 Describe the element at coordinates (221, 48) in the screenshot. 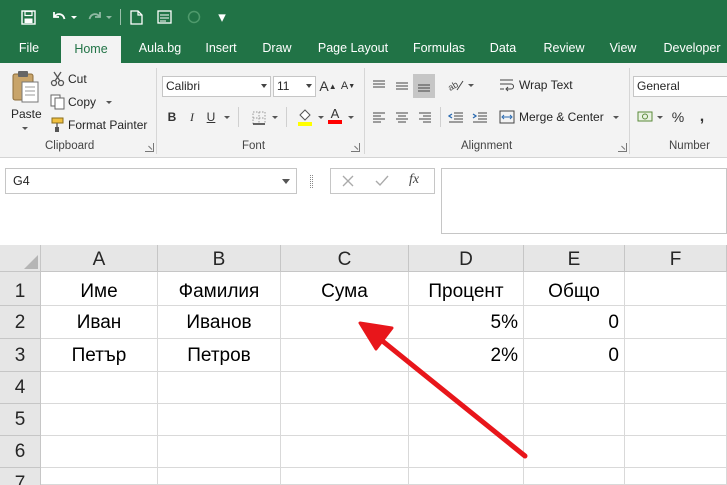

I see `tab-insert: Insert` at that location.